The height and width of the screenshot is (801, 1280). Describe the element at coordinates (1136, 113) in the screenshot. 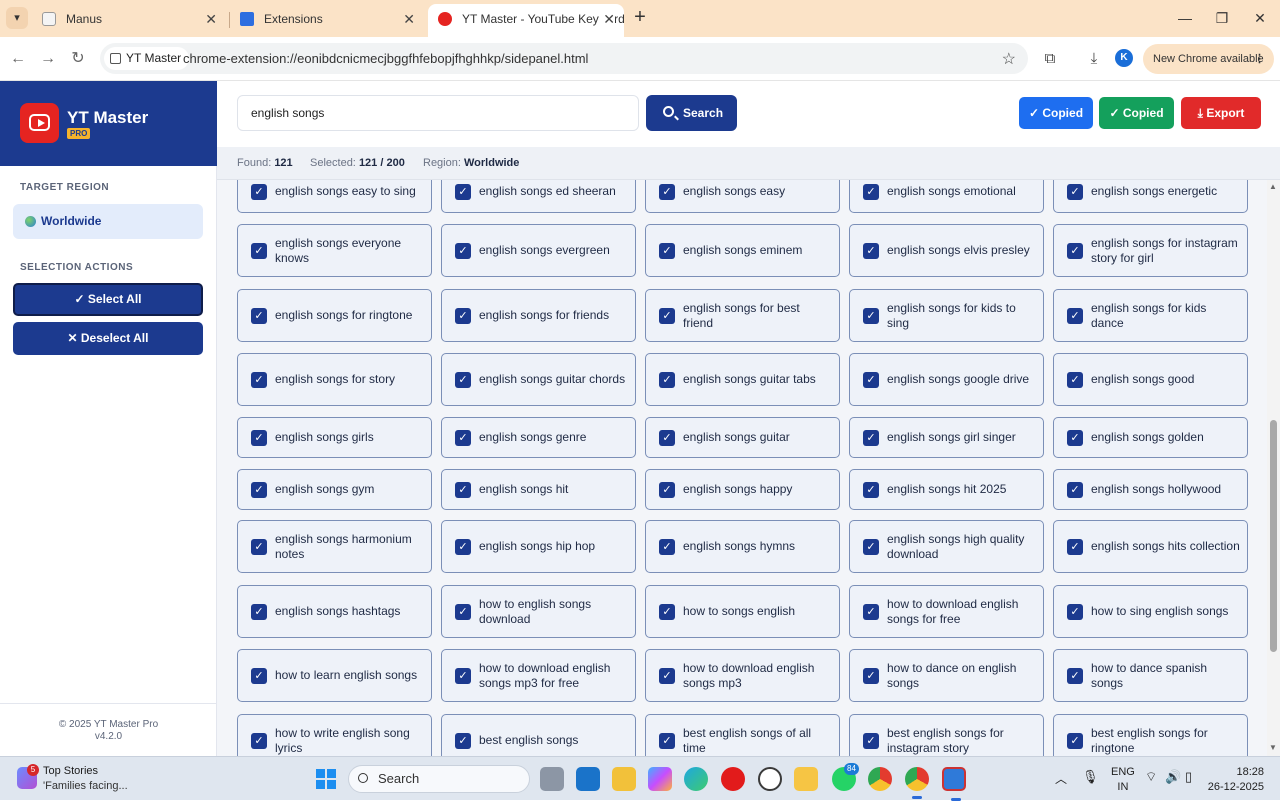

I see `copied-button-green: ✓ Copied` at that location.